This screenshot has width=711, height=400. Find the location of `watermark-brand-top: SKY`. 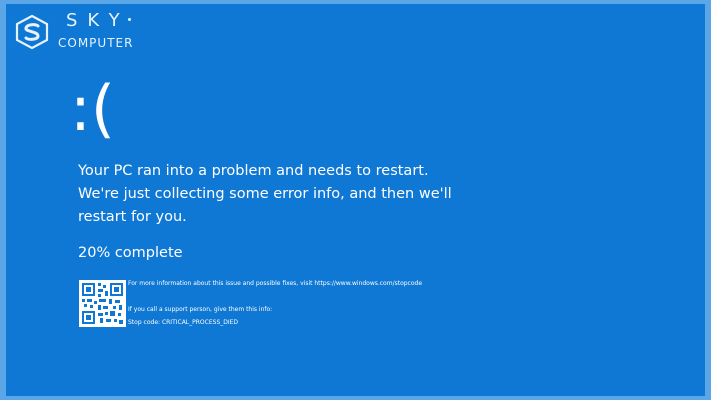

watermark-brand-top: SKY is located at coordinates (98, 20).